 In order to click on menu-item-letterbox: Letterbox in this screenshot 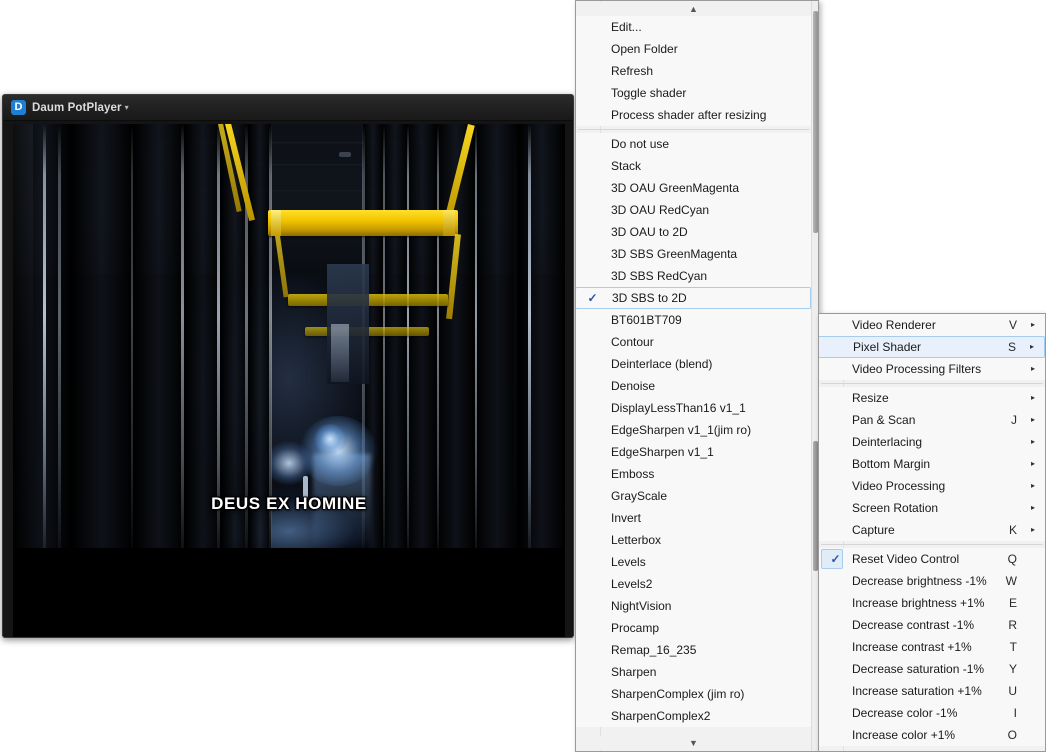, I will do `click(693, 540)`.